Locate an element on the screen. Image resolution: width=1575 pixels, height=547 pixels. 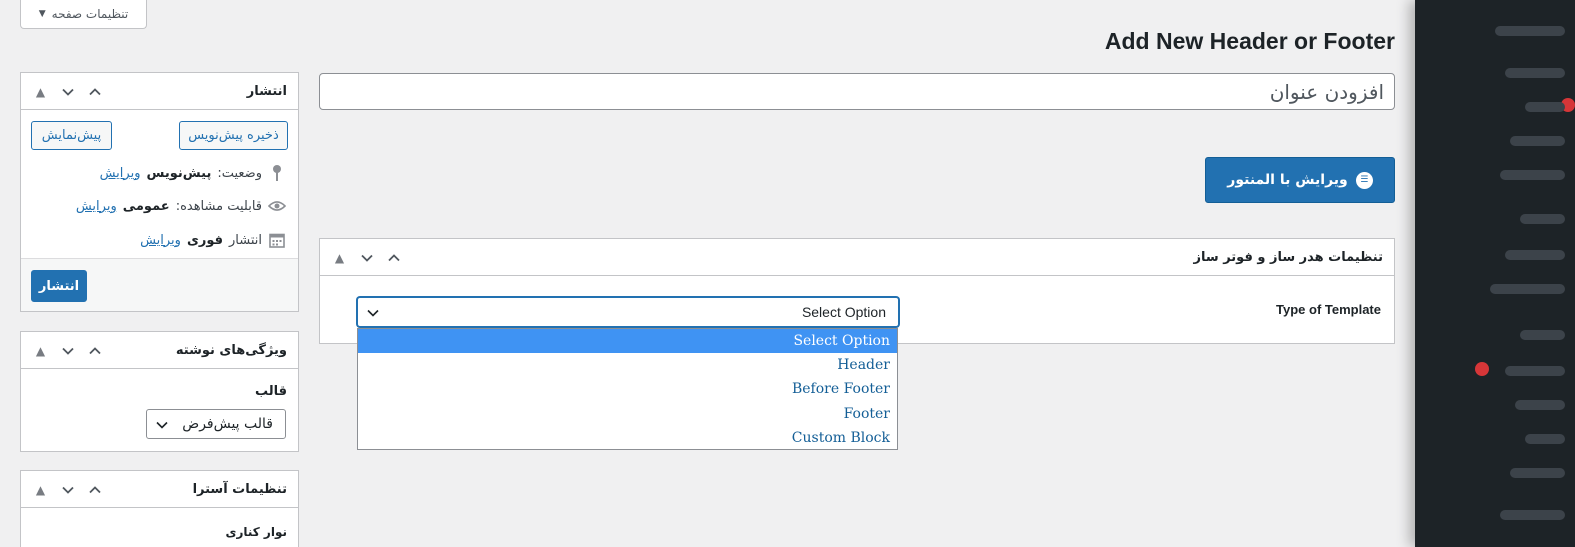
elementor-icon: ☰ is located at coordinates (1364, 180).